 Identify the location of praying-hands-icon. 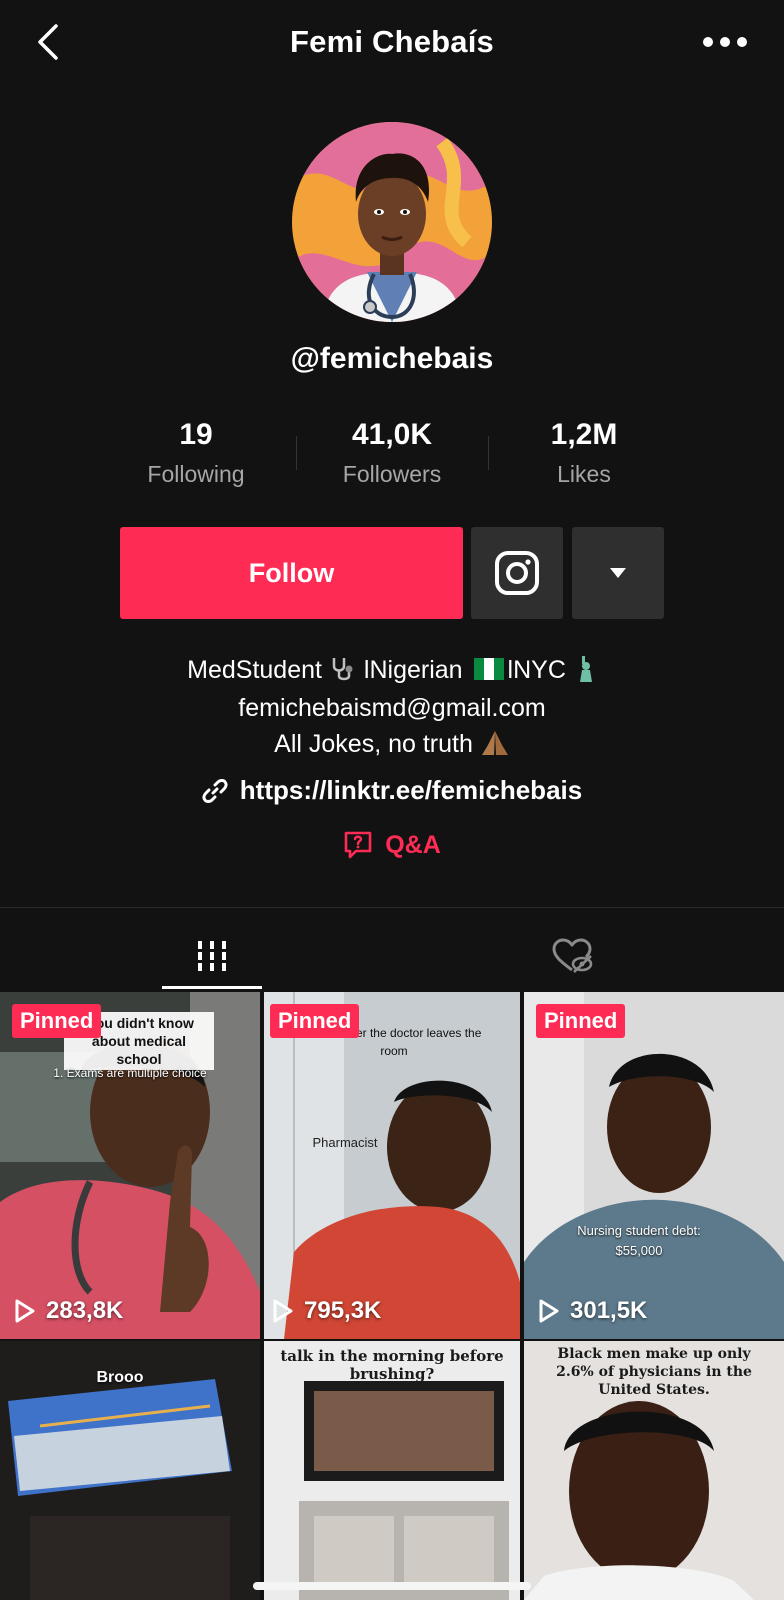
(491, 744).